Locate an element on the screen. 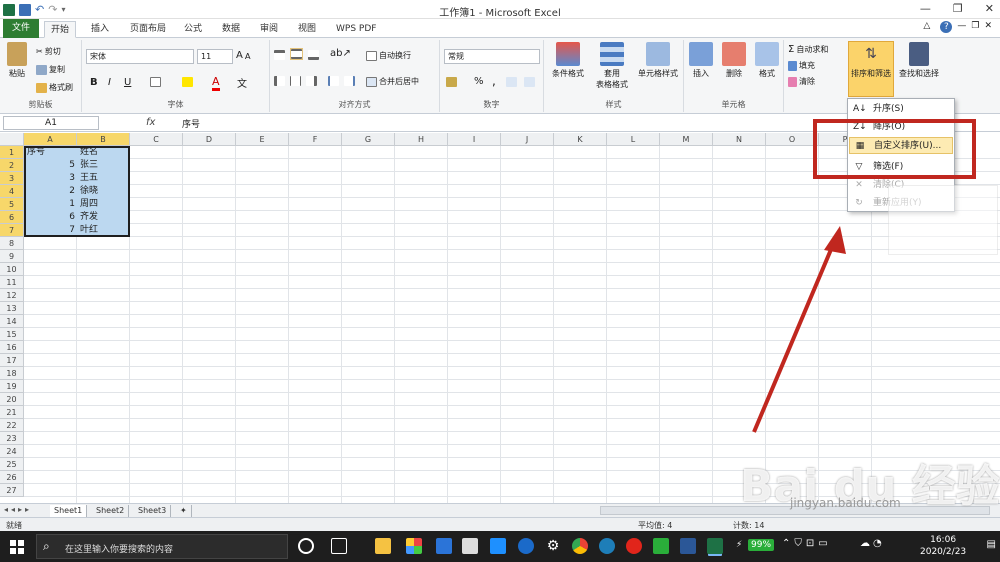 The image size is (1000, 562). comma-button: , is located at coordinates (494, 81).